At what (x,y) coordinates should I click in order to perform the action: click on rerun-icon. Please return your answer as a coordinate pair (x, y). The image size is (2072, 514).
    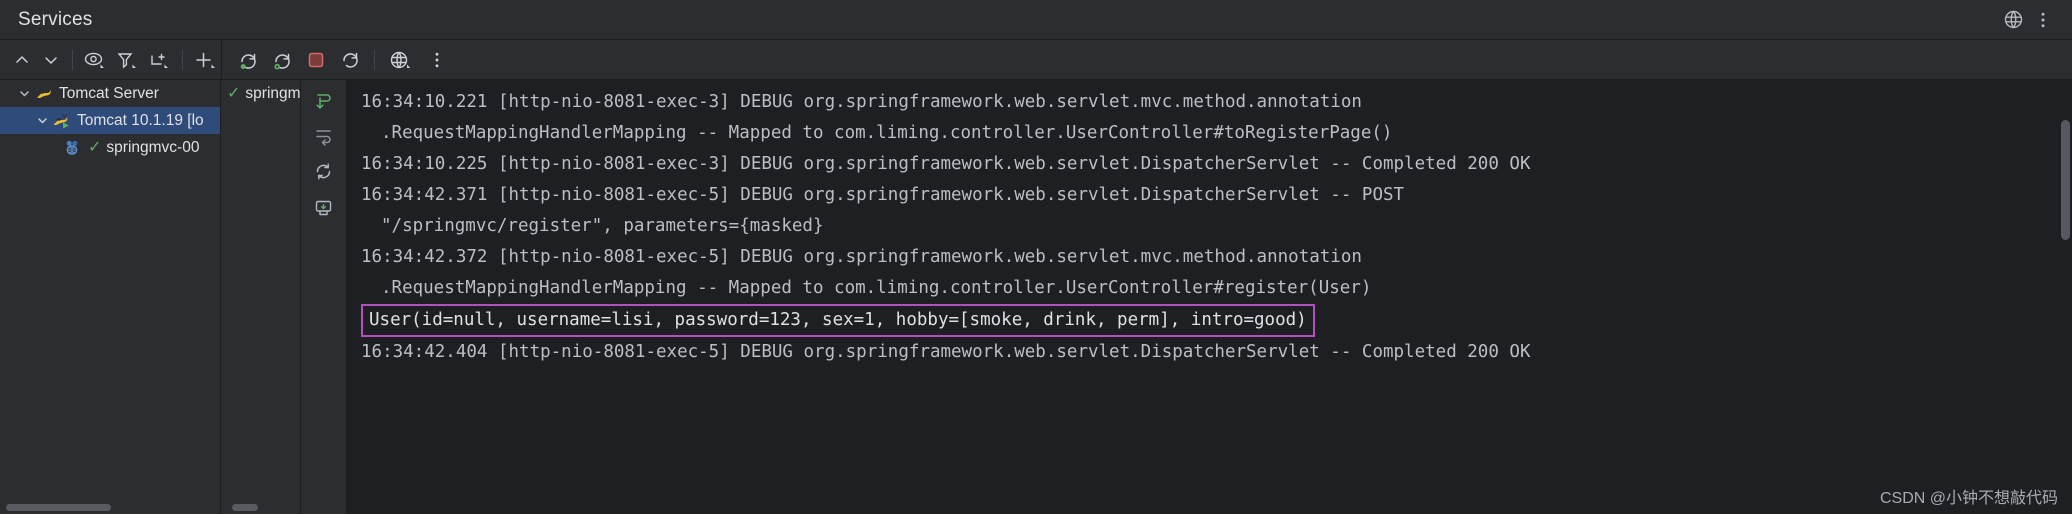
    Looking at the image, I should click on (248, 60).